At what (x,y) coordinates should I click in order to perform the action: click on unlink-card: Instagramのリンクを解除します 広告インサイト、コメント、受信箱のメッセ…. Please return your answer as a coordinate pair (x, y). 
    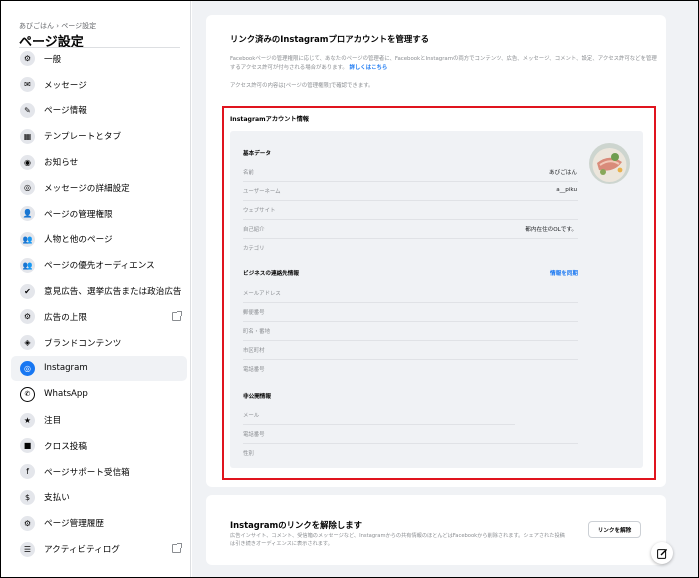
    Looking at the image, I should click on (436, 530).